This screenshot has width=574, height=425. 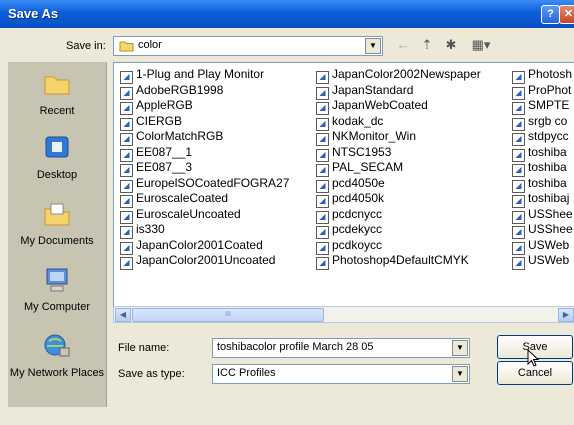 What do you see at coordinates (398, 261) in the screenshot?
I see `file-item: ◢ Photoshop4DefaultCMYK` at bounding box center [398, 261].